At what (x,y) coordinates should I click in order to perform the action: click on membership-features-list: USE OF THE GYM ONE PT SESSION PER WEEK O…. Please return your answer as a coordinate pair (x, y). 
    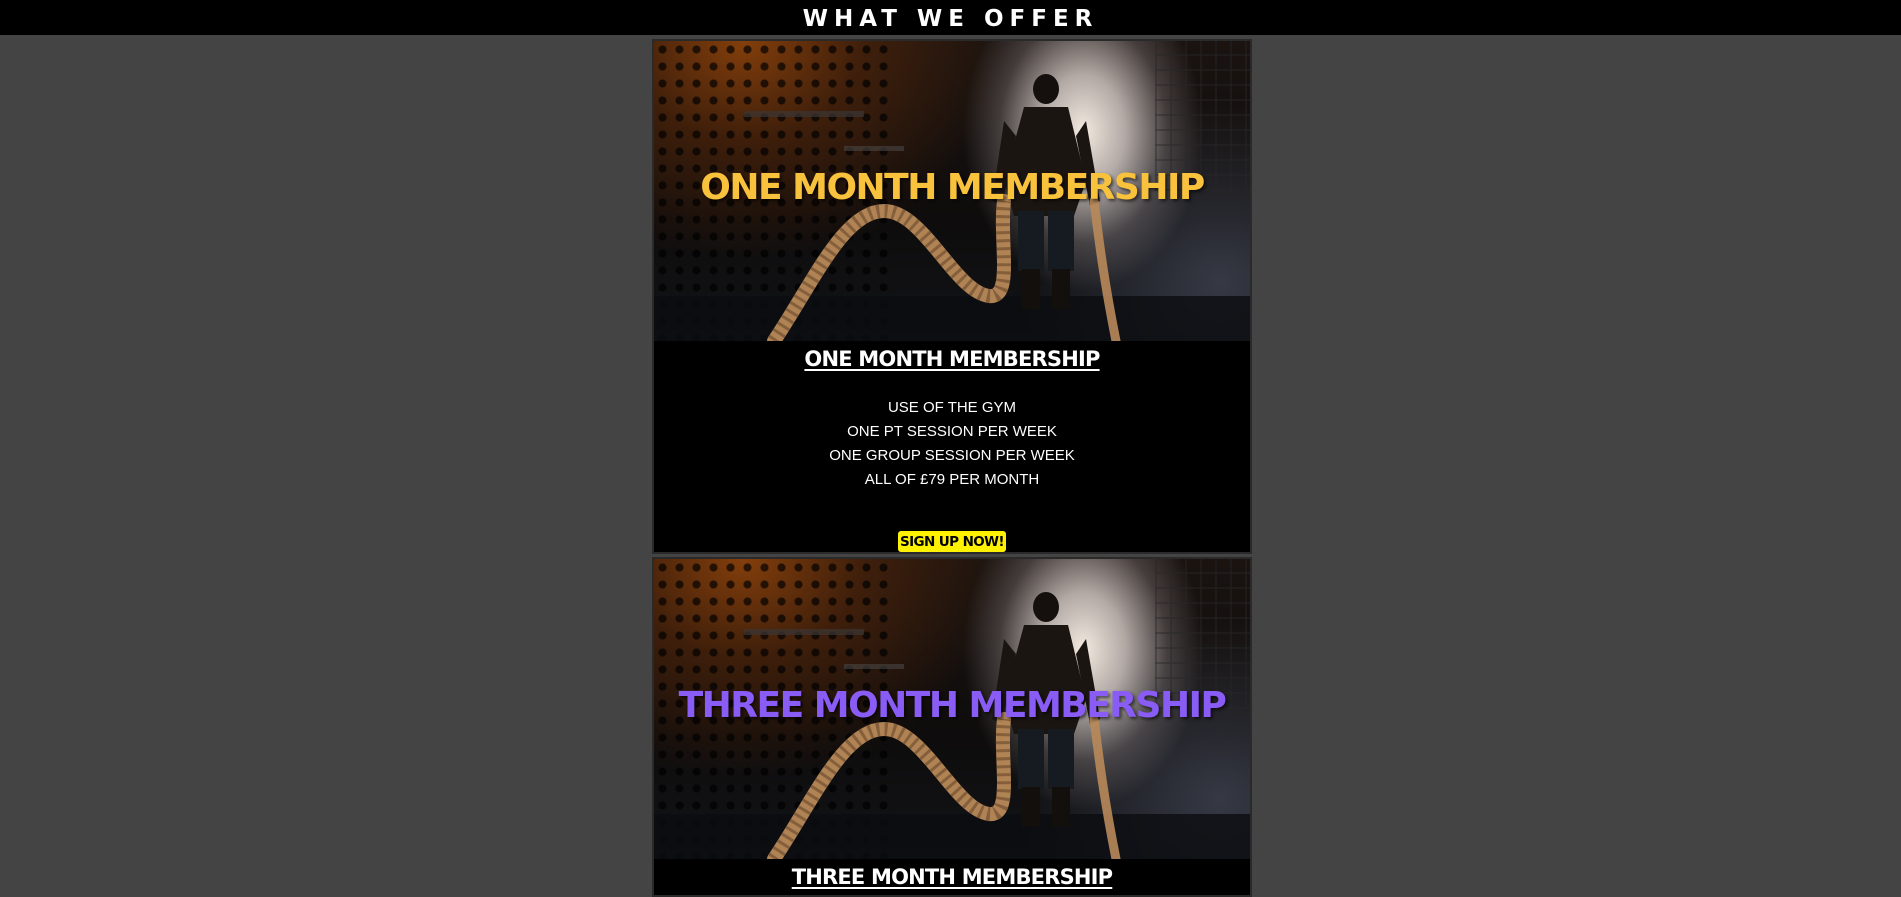
    Looking at the image, I should click on (952, 444).